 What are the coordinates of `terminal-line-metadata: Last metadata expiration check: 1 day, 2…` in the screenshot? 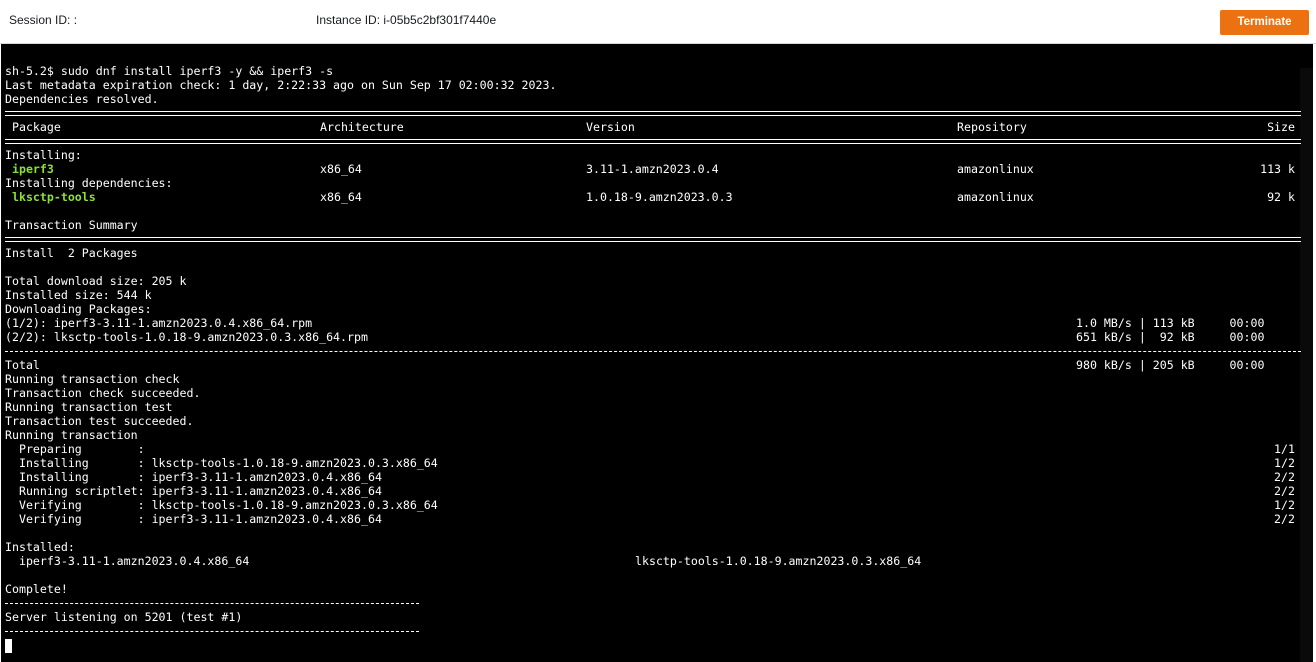 It's located at (281, 85).